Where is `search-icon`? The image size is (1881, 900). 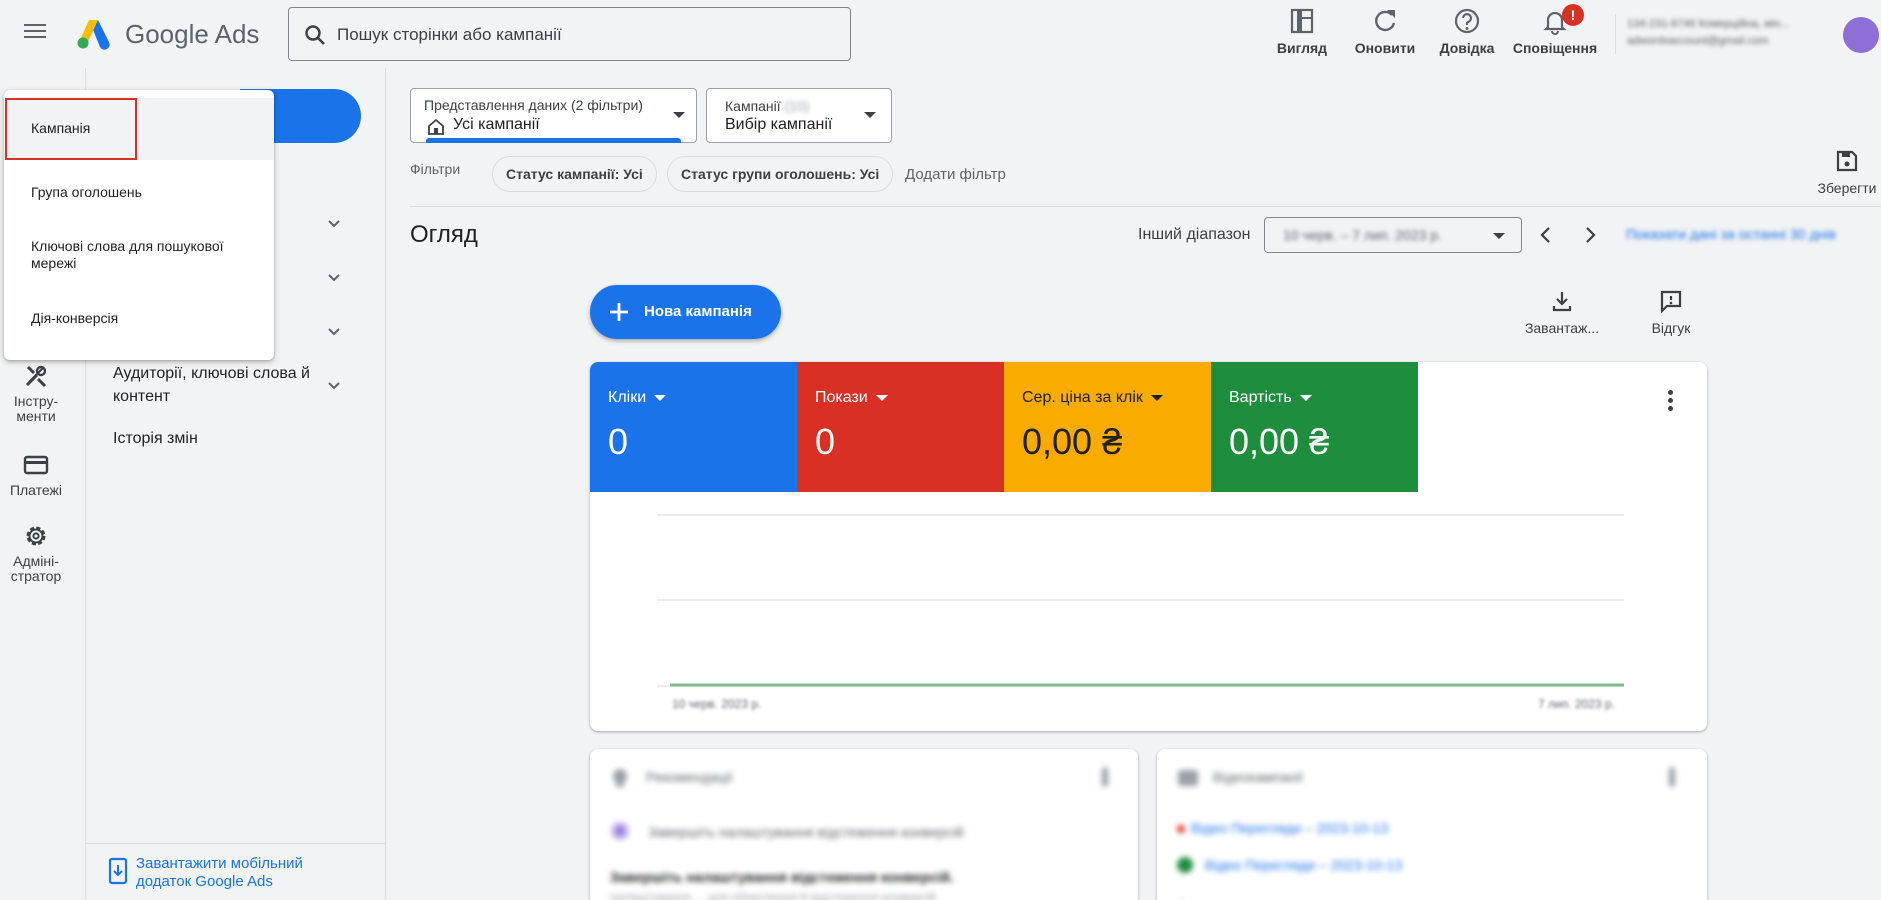
search-icon is located at coordinates (315, 35).